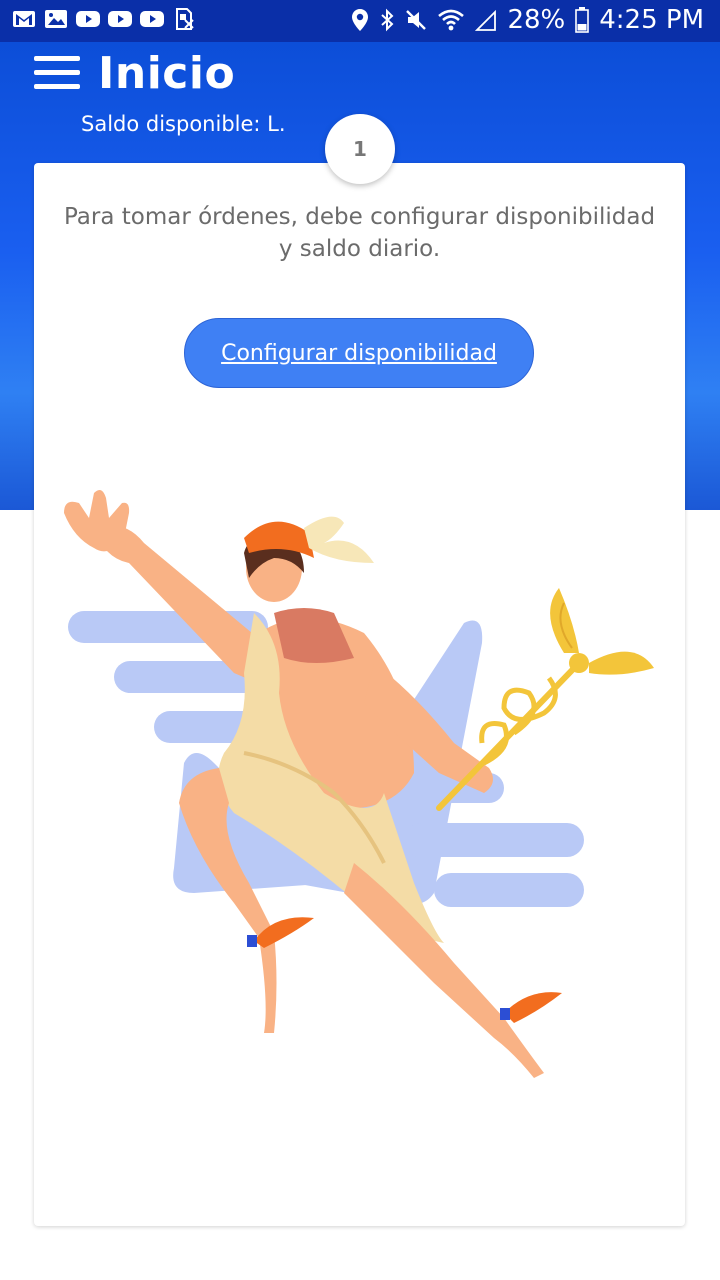 The image size is (720, 1280). What do you see at coordinates (582, 20) in the screenshot?
I see `battery-icon` at bounding box center [582, 20].